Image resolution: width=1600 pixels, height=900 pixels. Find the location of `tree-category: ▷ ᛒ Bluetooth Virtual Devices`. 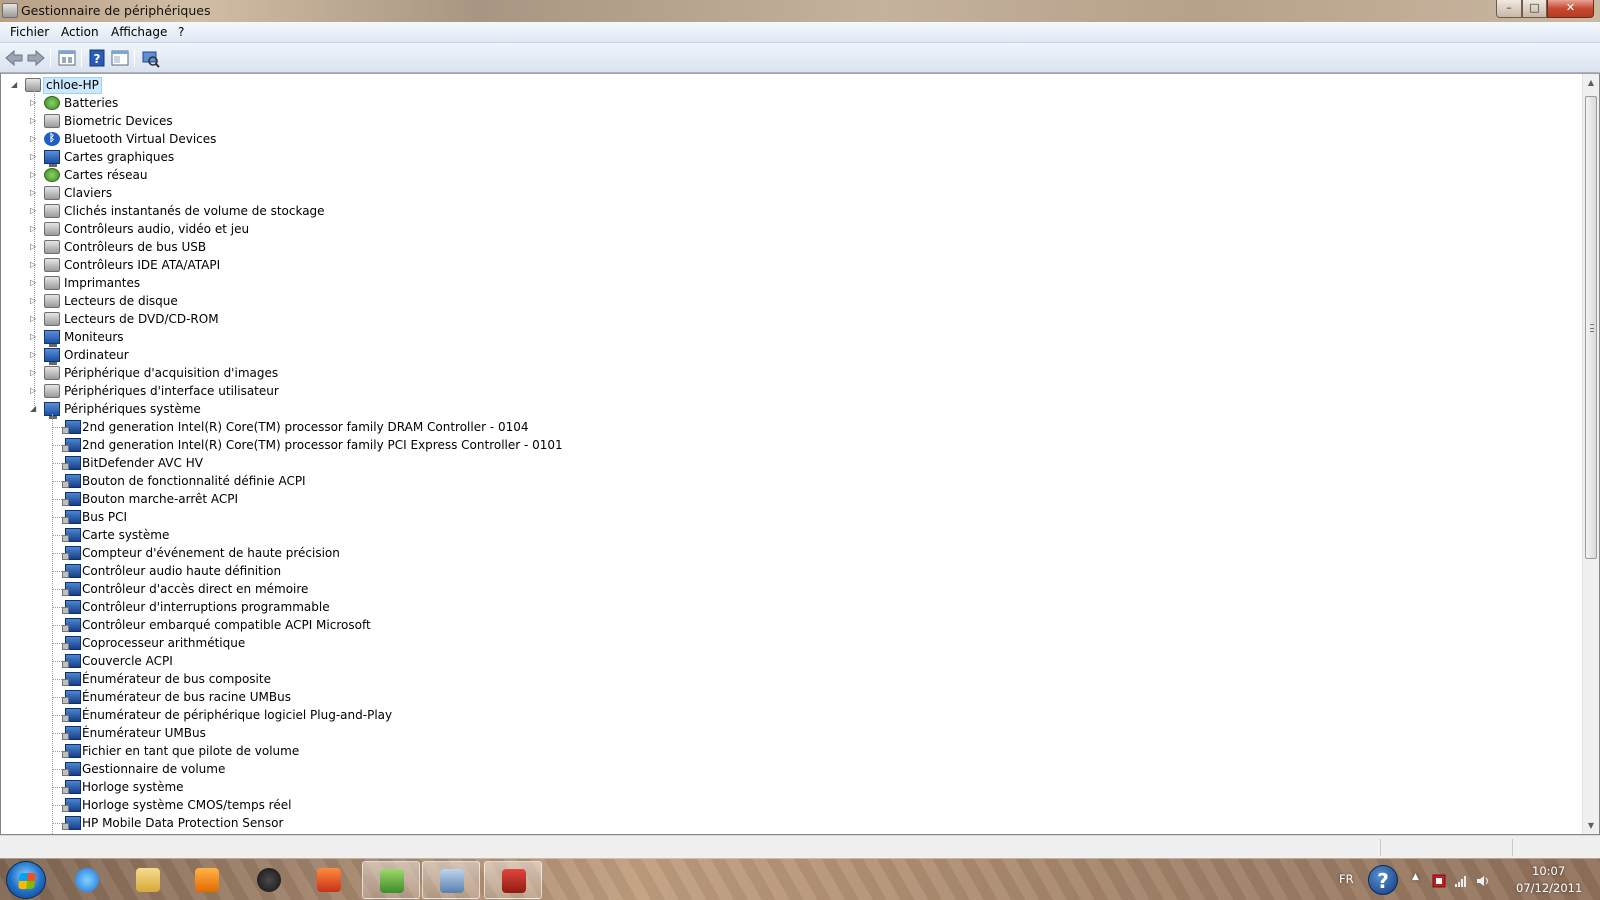

tree-category: ▷ ᛒ Bluetooth Virtual Devices is located at coordinates (451, 139).